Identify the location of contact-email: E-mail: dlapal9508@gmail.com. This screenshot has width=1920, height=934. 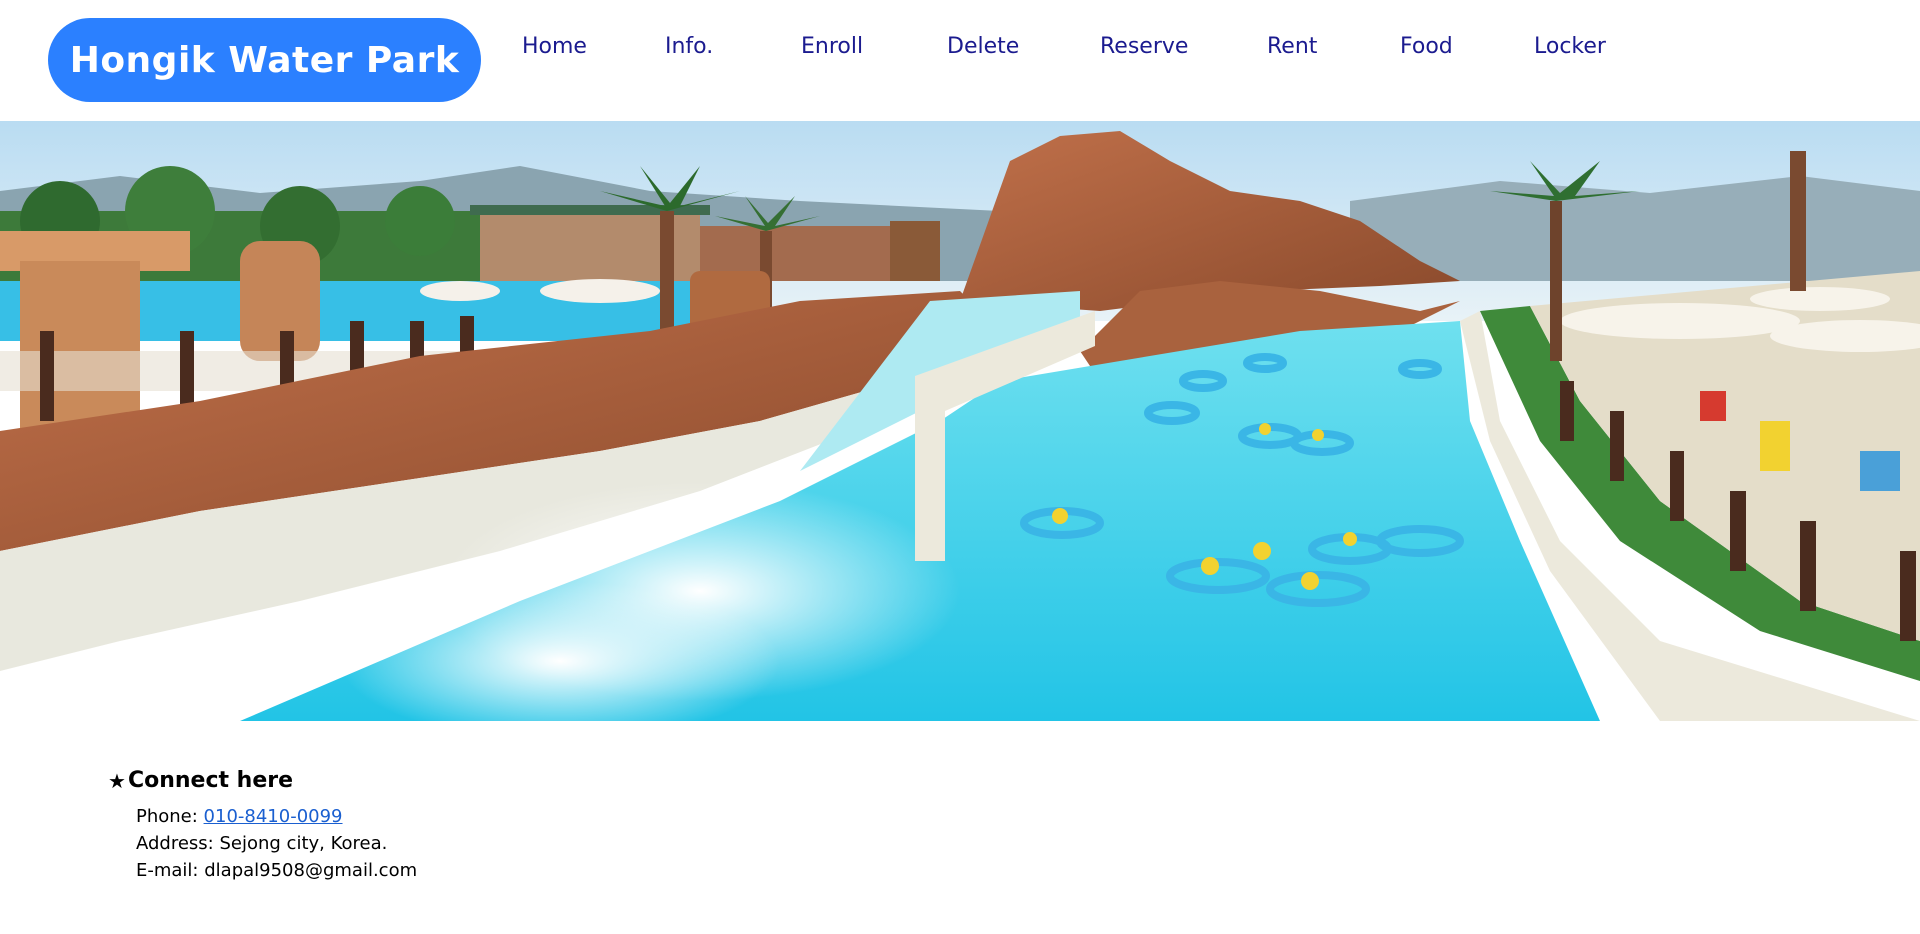
(472, 870).